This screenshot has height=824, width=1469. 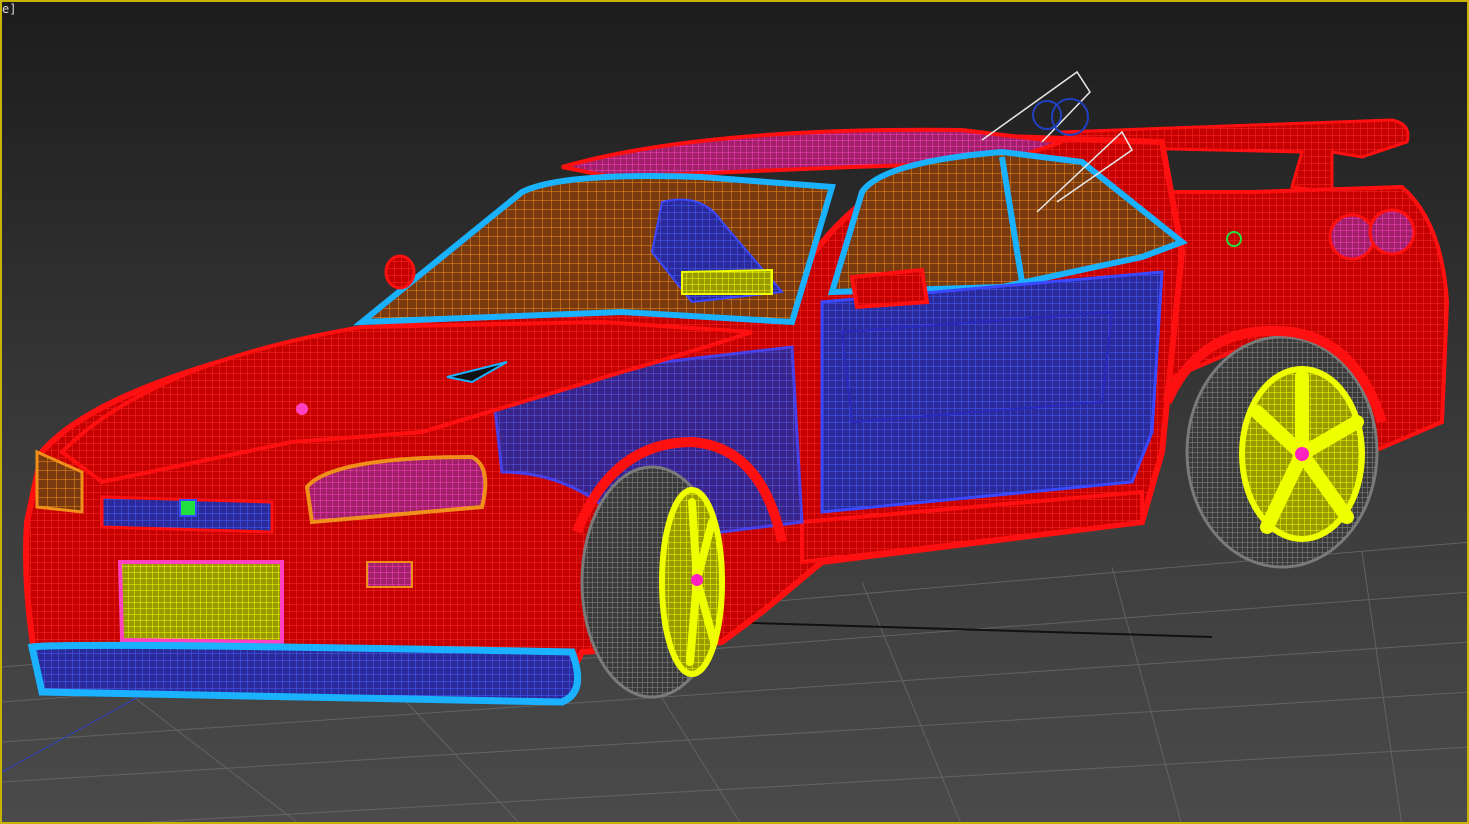 I want to click on axis-line-black, so click(x=967, y=629).